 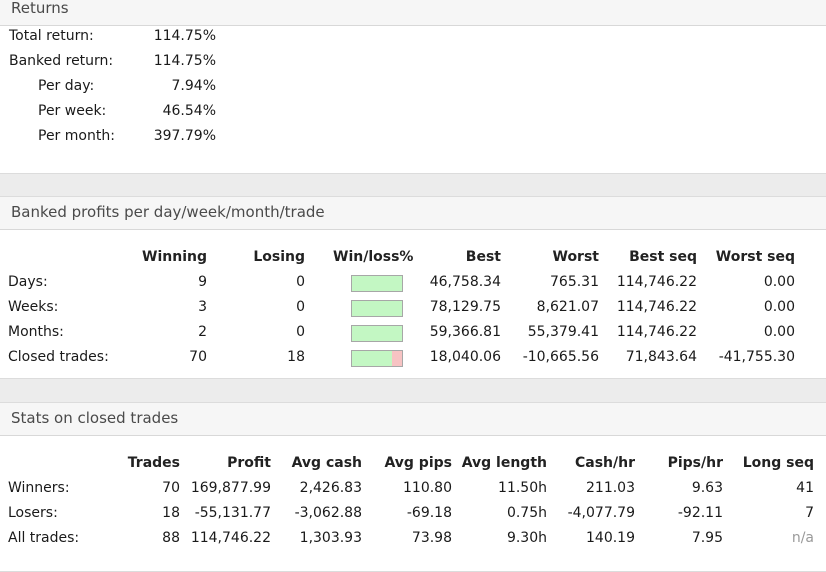 I want to click on banked-row-label: Months:, so click(x=36, y=332).